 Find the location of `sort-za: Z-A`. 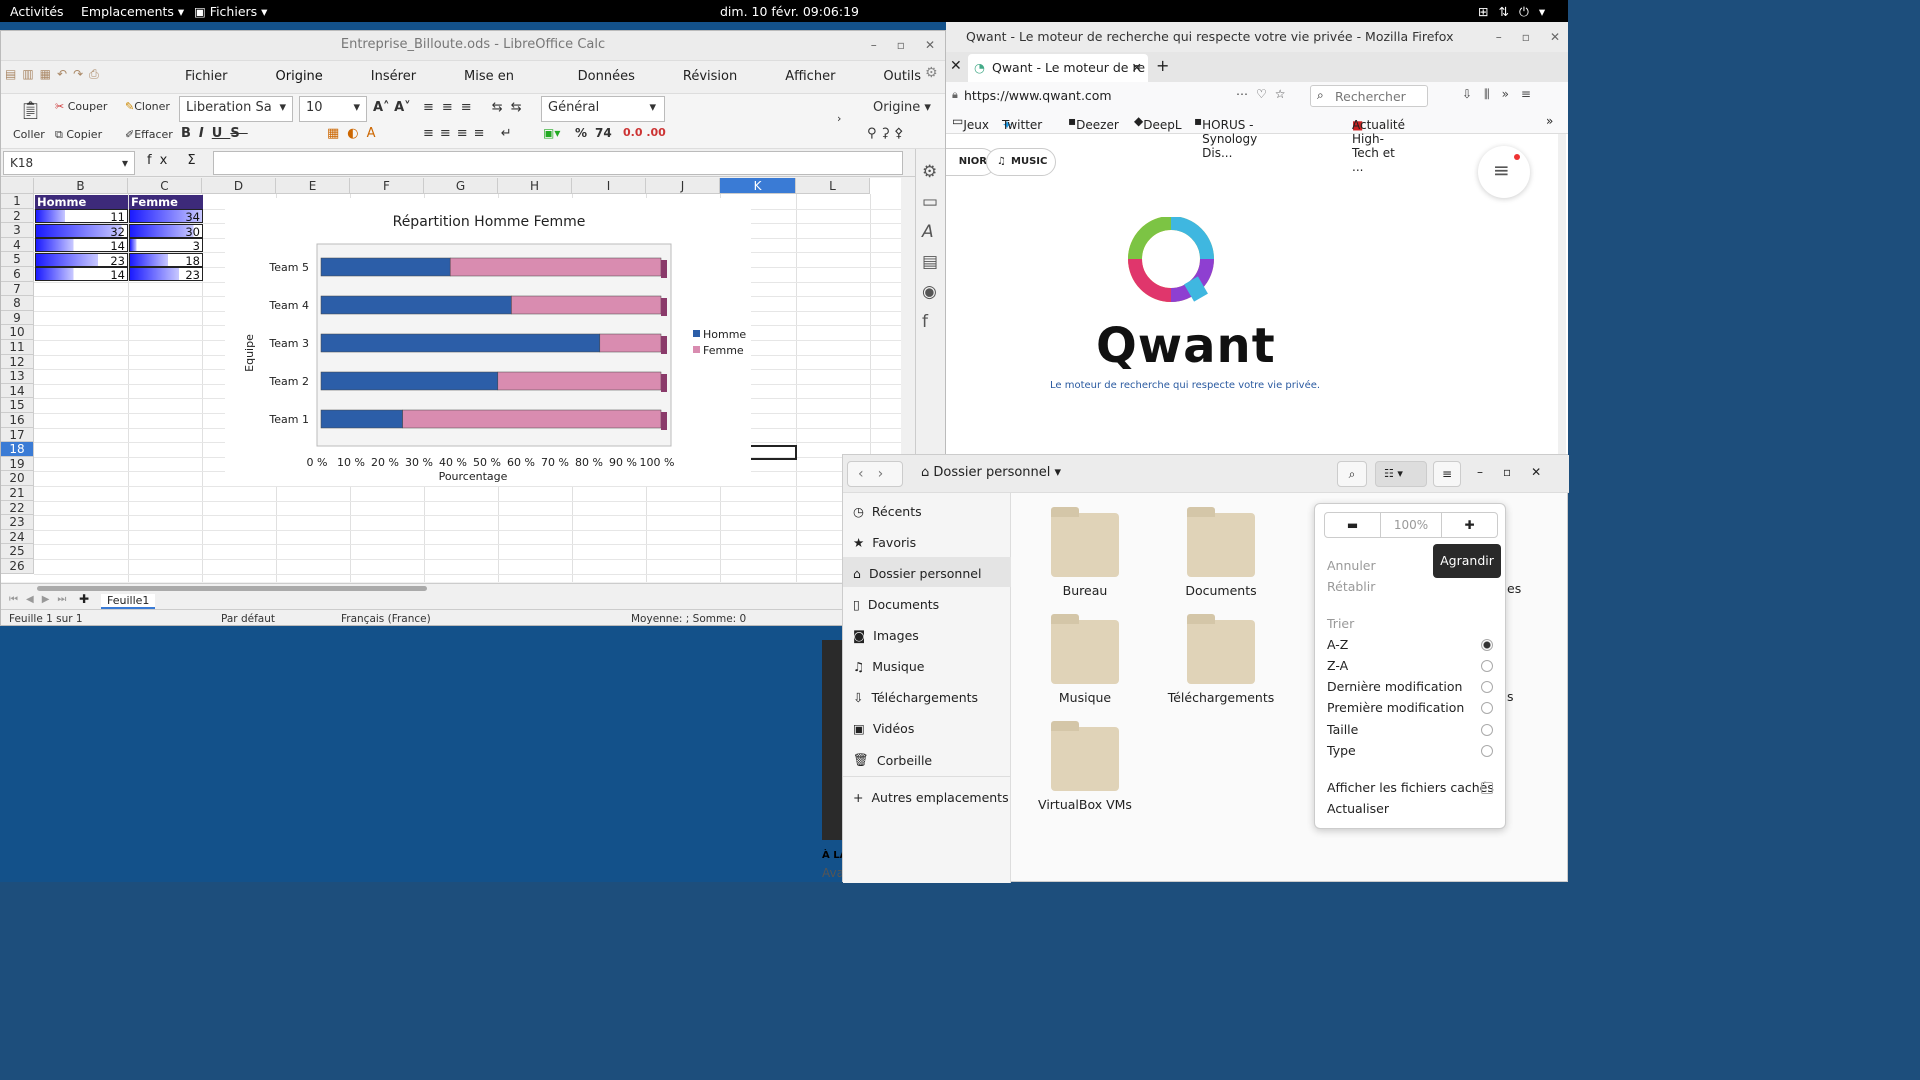

sort-za: Z-A is located at coordinates (1337, 665).